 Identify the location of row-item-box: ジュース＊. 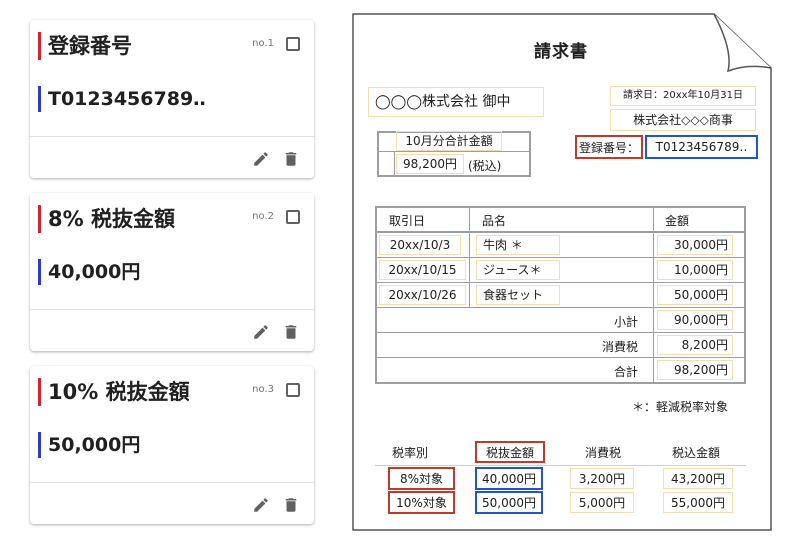
(518, 270).